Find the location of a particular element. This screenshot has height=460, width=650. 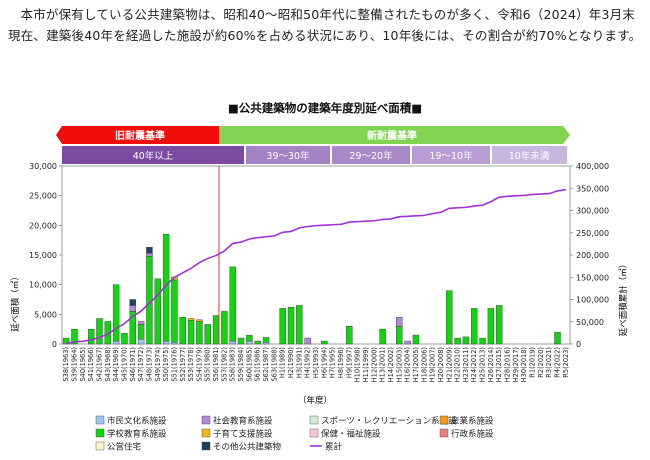

x-tick-label: S60(1985) is located at coordinates (249, 364).